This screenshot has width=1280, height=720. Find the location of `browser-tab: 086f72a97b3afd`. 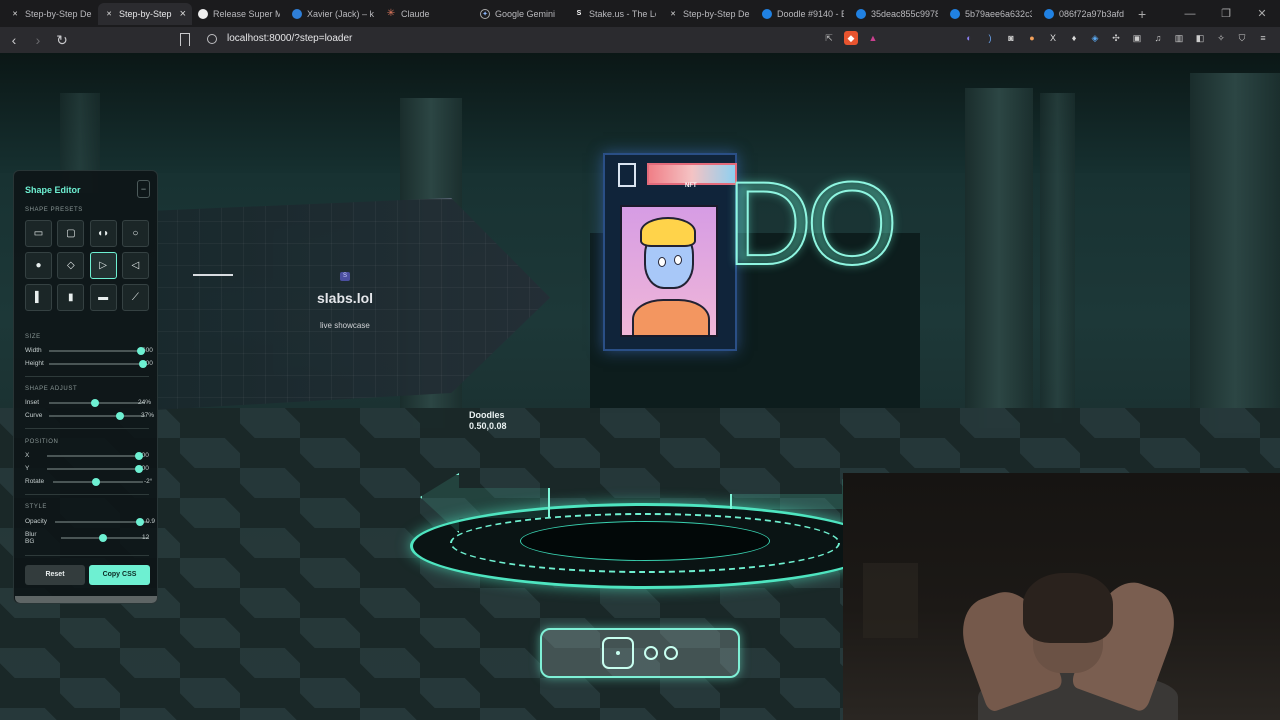

browser-tab: 086f72a97b3afd is located at coordinates (1085, 14).